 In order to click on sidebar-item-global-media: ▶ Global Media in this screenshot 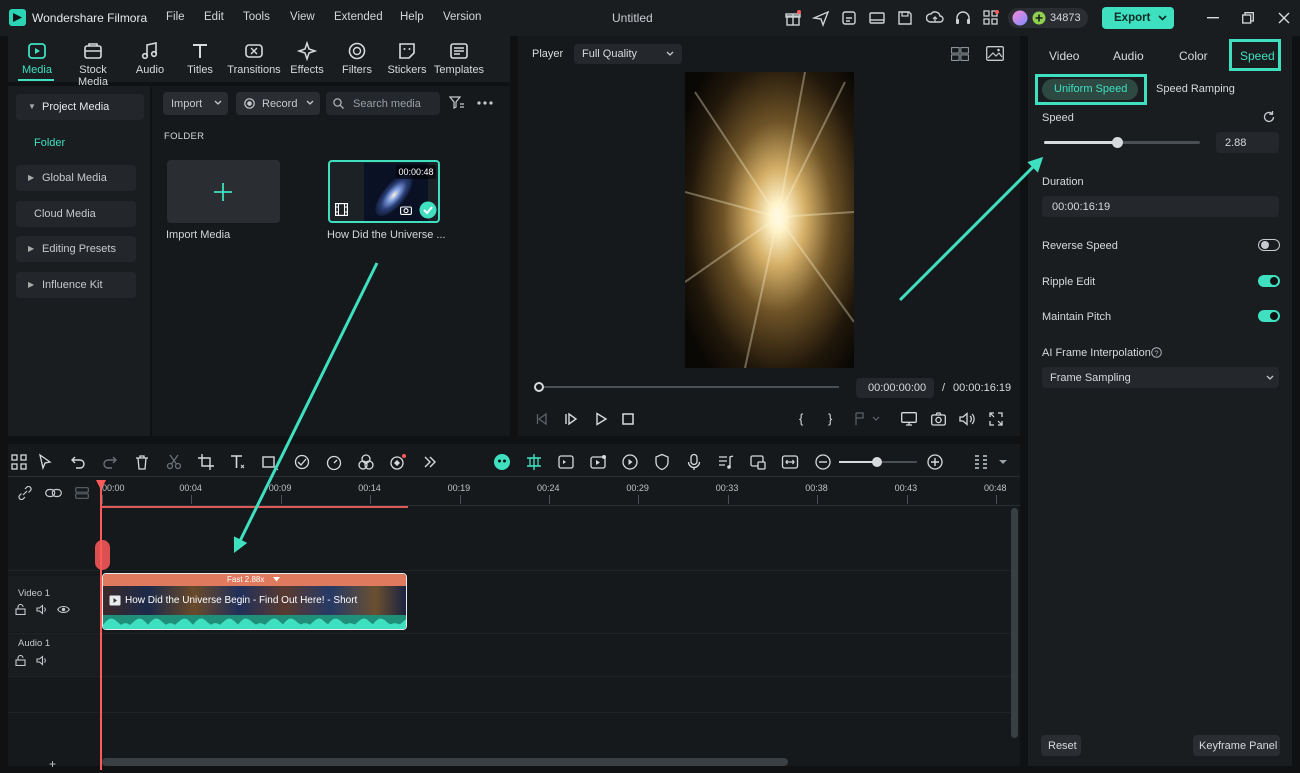, I will do `click(76, 178)`.